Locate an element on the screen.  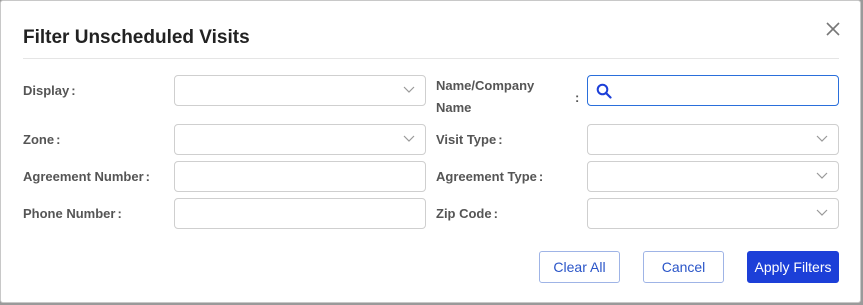
apply-filters-button: Apply Filters is located at coordinates (793, 267).